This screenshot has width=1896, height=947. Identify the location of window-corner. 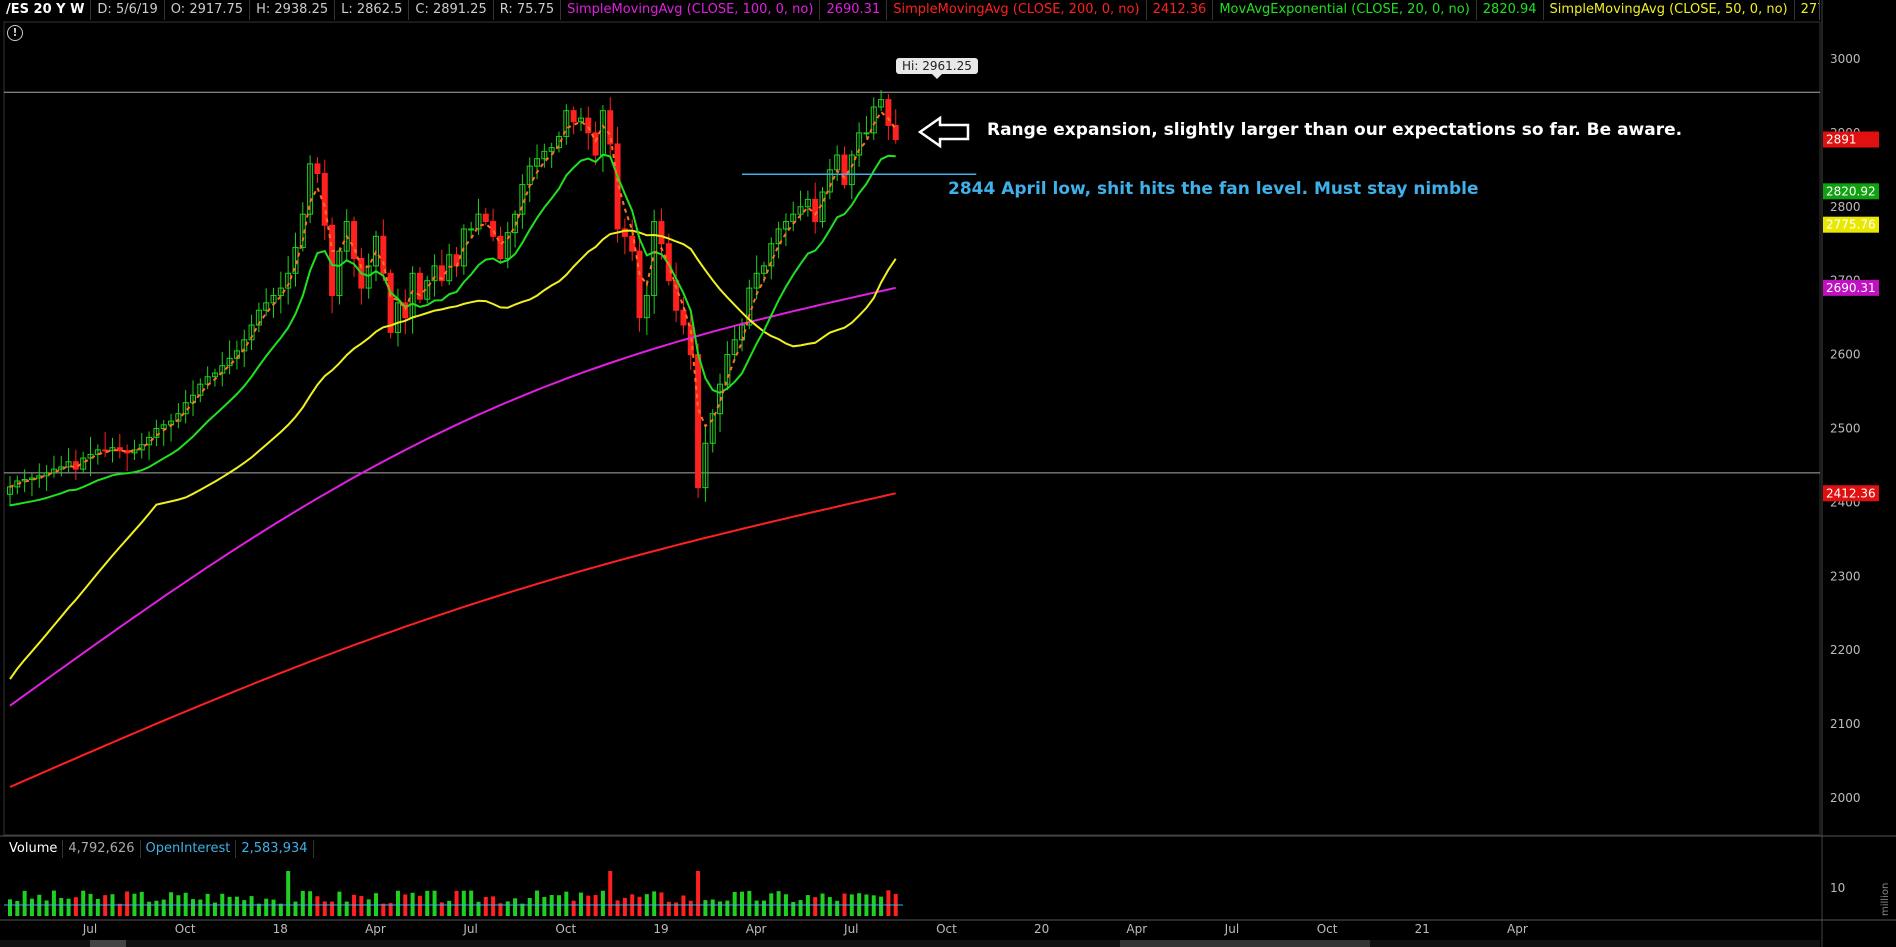
(1857, 10).